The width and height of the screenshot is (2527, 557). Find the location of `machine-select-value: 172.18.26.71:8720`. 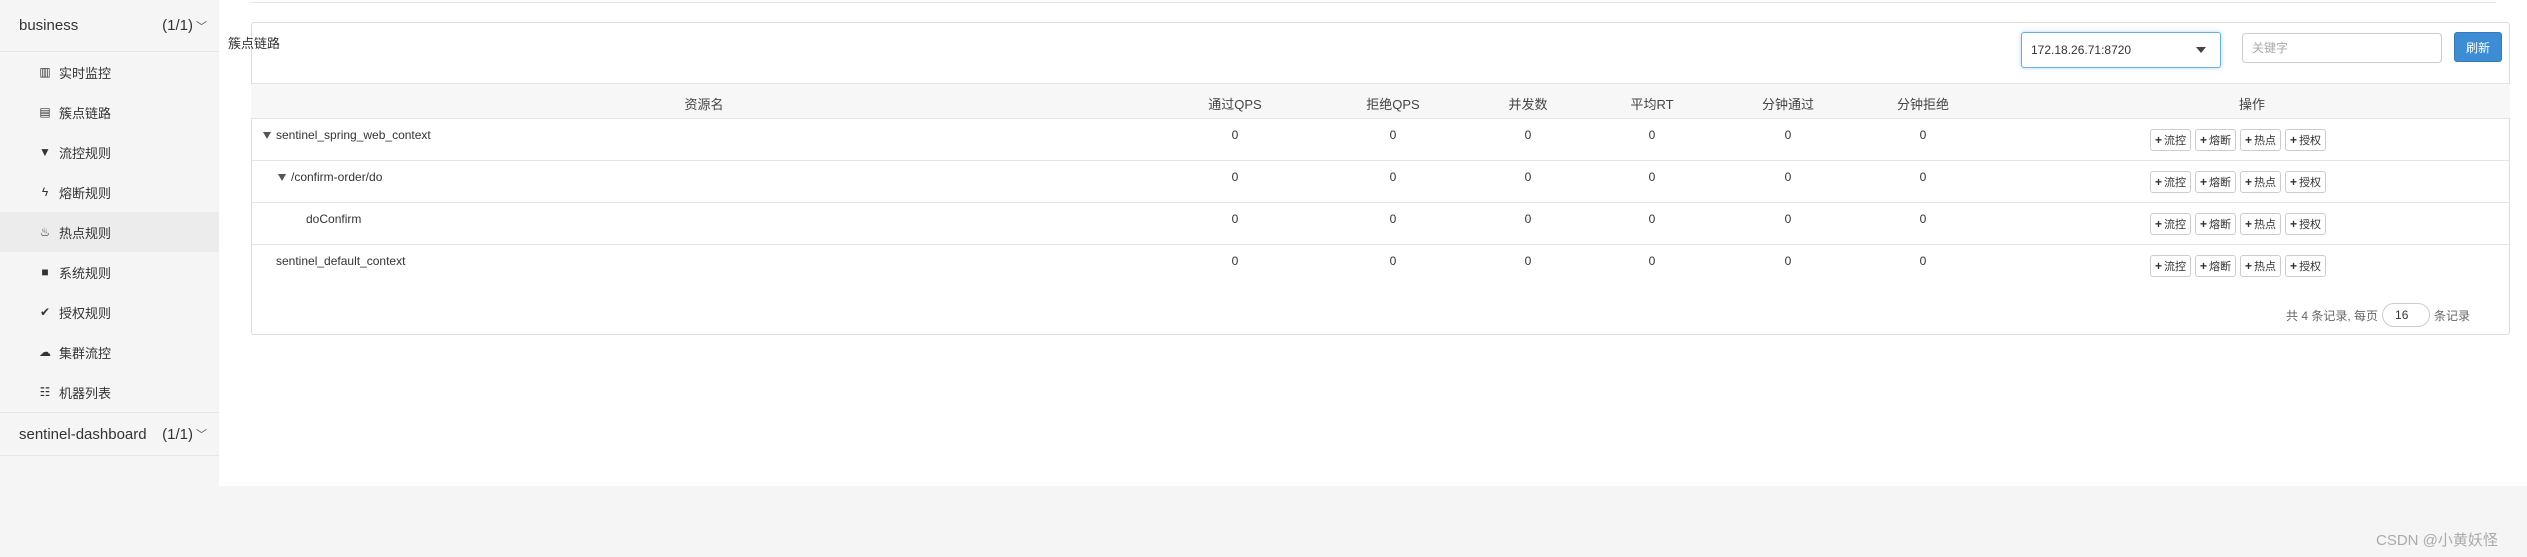

machine-select-value: 172.18.26.71:8720 is located at coordinates (2081, 50).